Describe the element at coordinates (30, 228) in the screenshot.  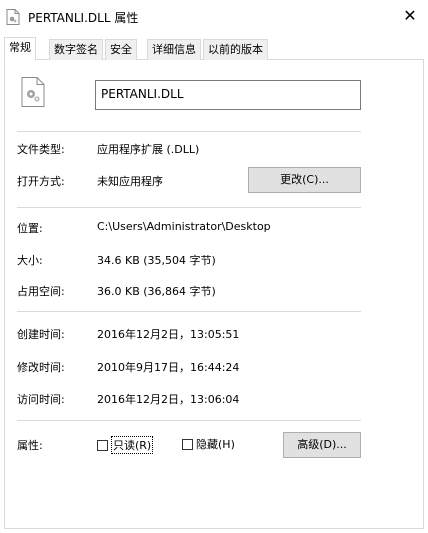
I see `location-label: 位置:` at that location.